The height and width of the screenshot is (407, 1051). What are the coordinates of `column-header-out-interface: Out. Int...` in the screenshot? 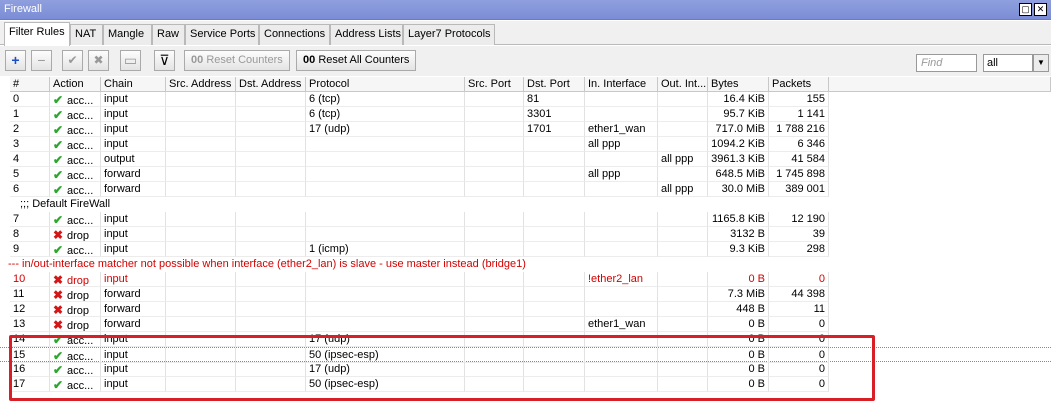 It's located at (683, 84).